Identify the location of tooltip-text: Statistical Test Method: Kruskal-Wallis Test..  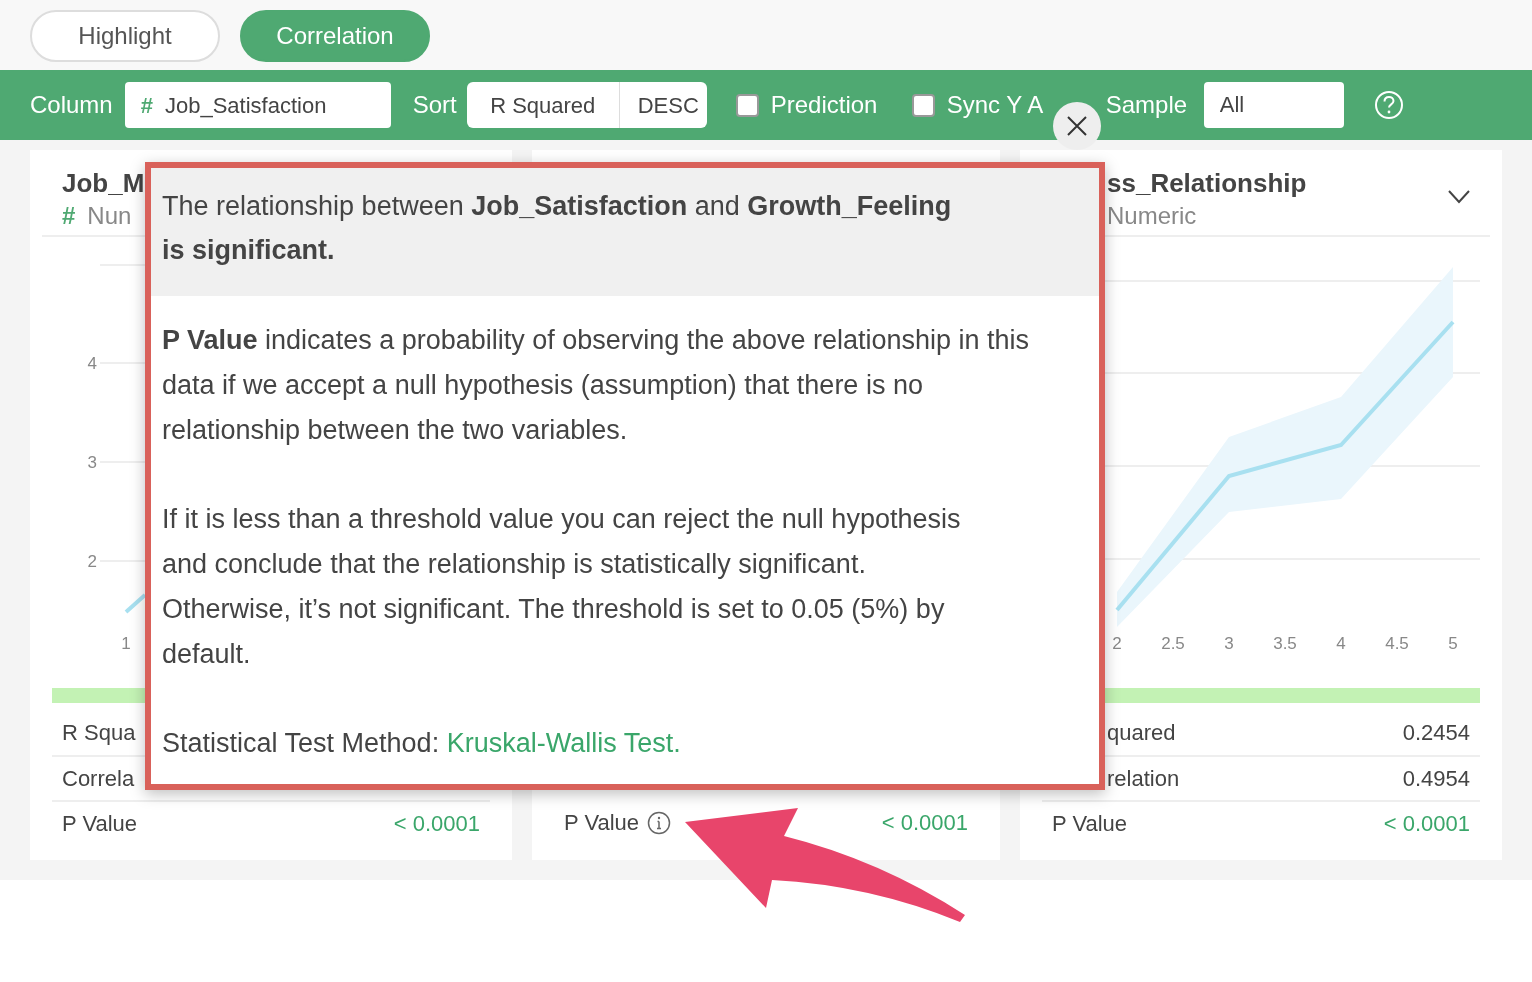
(421, 743).